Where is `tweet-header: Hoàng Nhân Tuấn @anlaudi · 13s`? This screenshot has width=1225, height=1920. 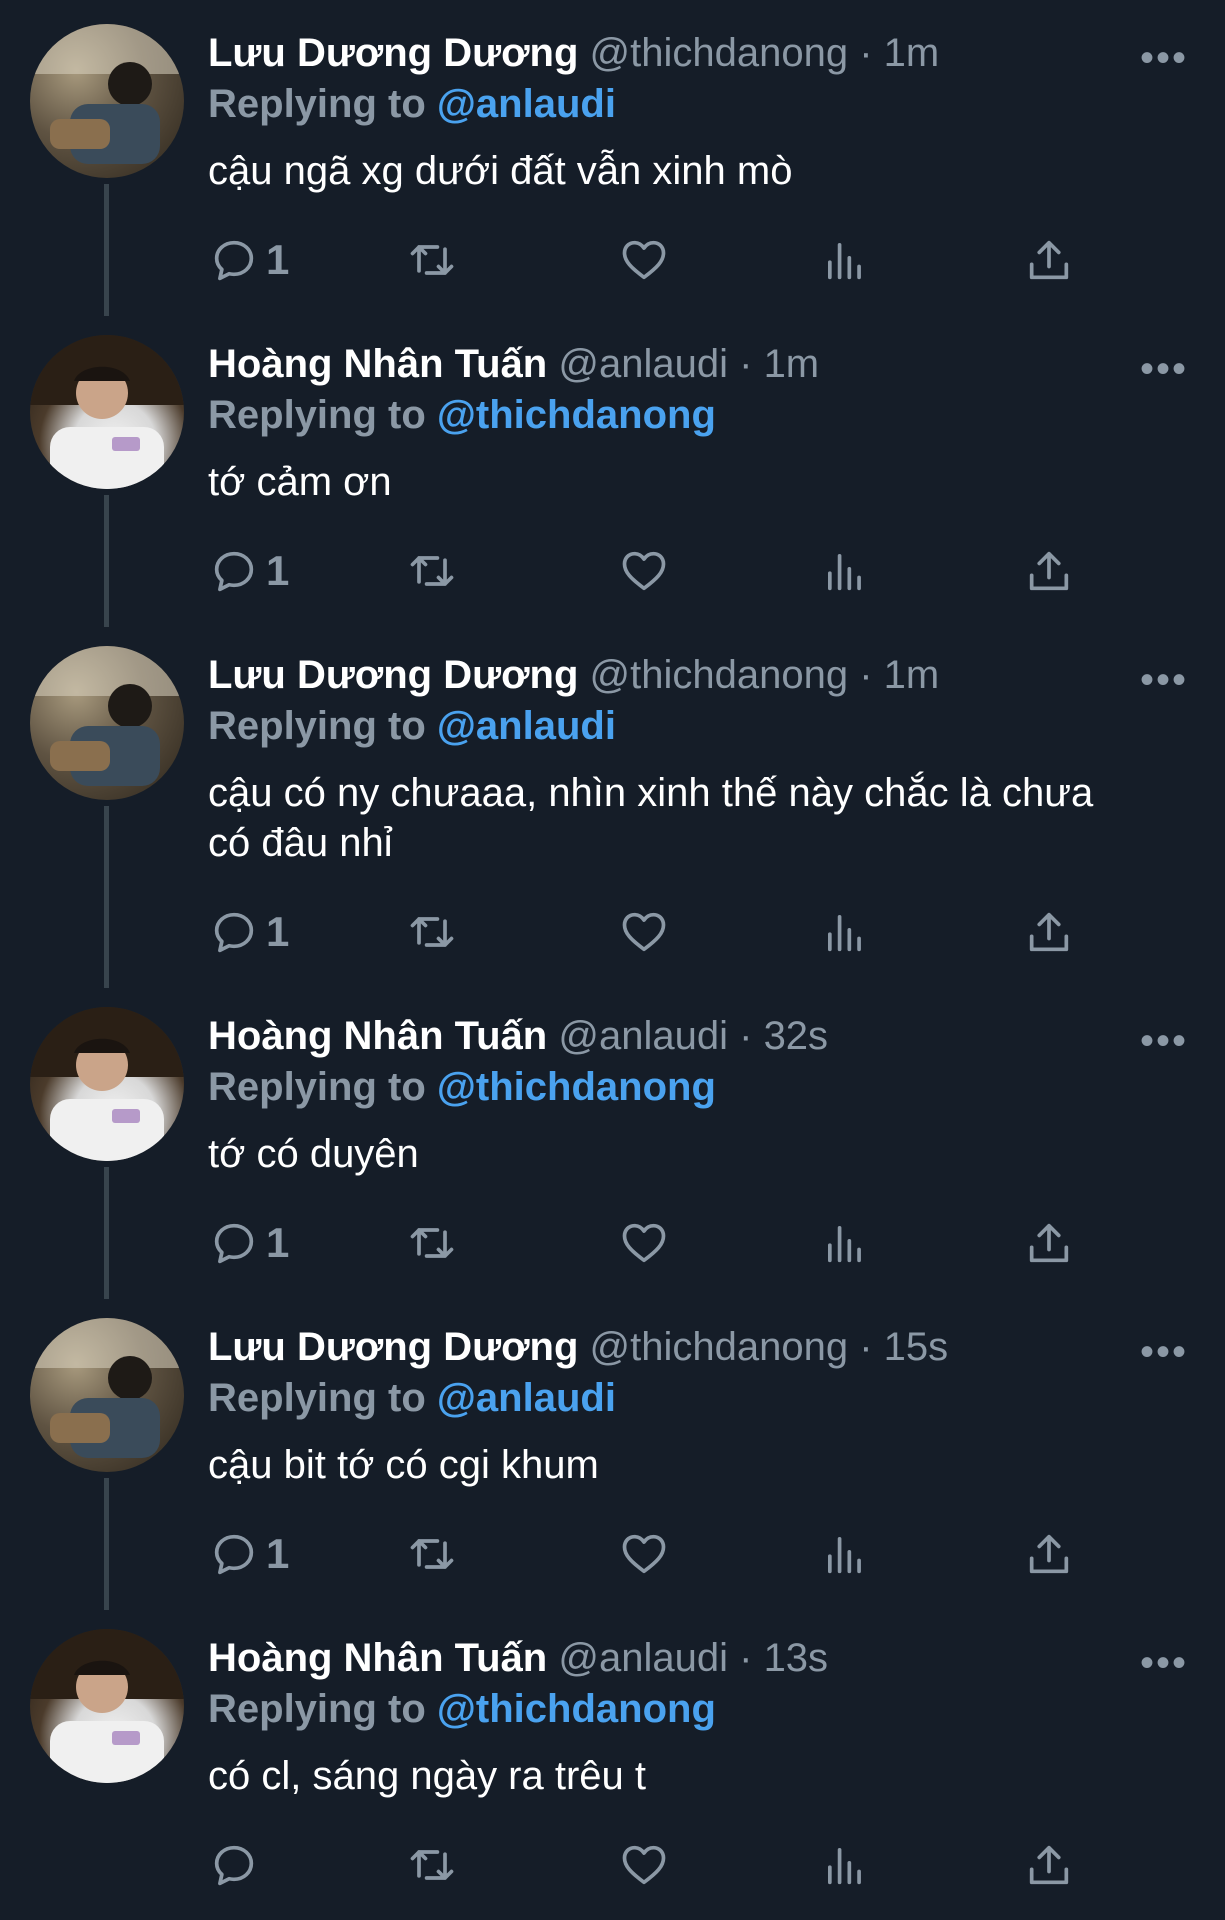 tweet-header: Hoàng Nhân Tuấn @anlaudi · 13s is located at coordinates (518, 1658).